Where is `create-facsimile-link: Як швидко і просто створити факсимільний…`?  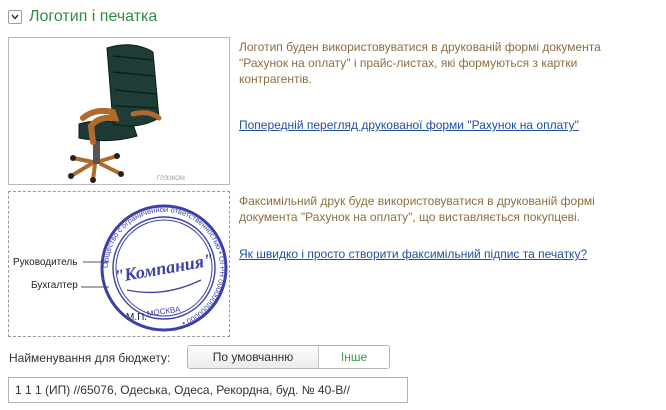 create-facsimile-link: Як швидко і просто створити факсимільний… is located at coordinates (413, 254).